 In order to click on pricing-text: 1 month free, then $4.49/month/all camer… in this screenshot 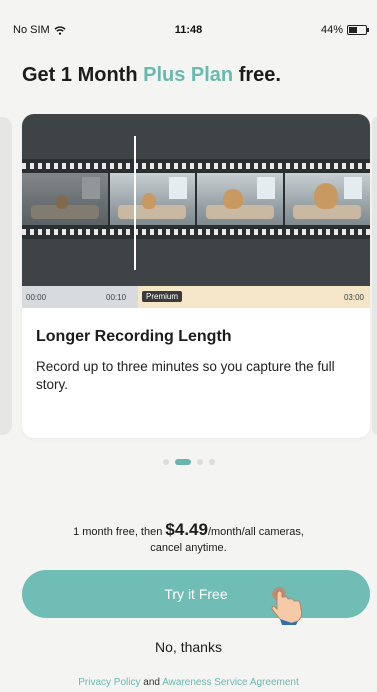, I will do `click(188, 538)`.